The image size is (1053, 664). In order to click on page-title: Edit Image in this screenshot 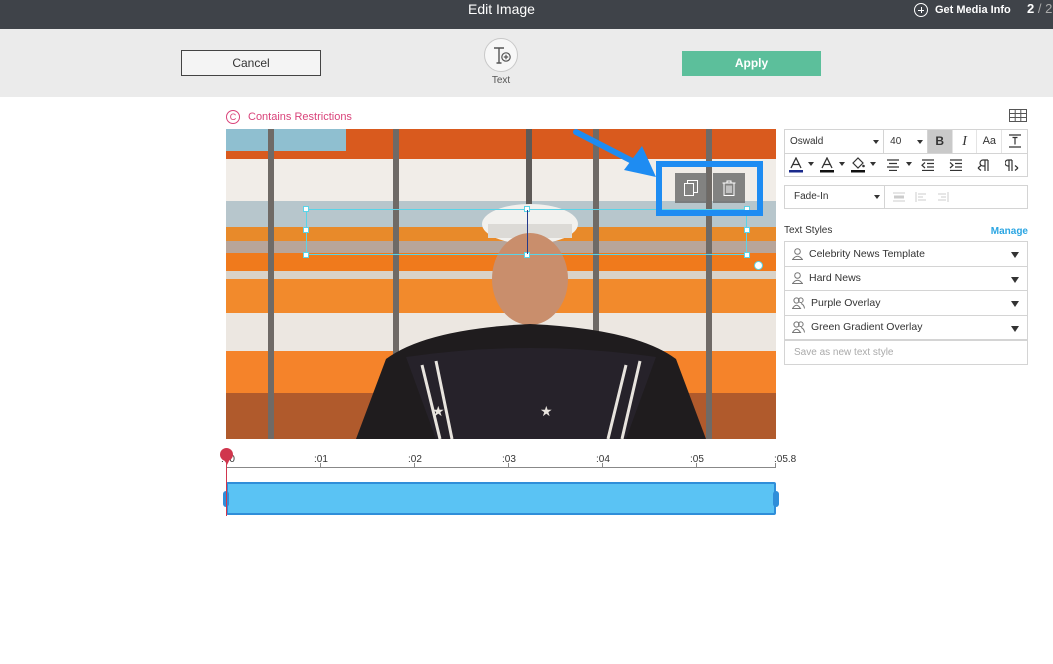, I will do `click(501, 9)`.